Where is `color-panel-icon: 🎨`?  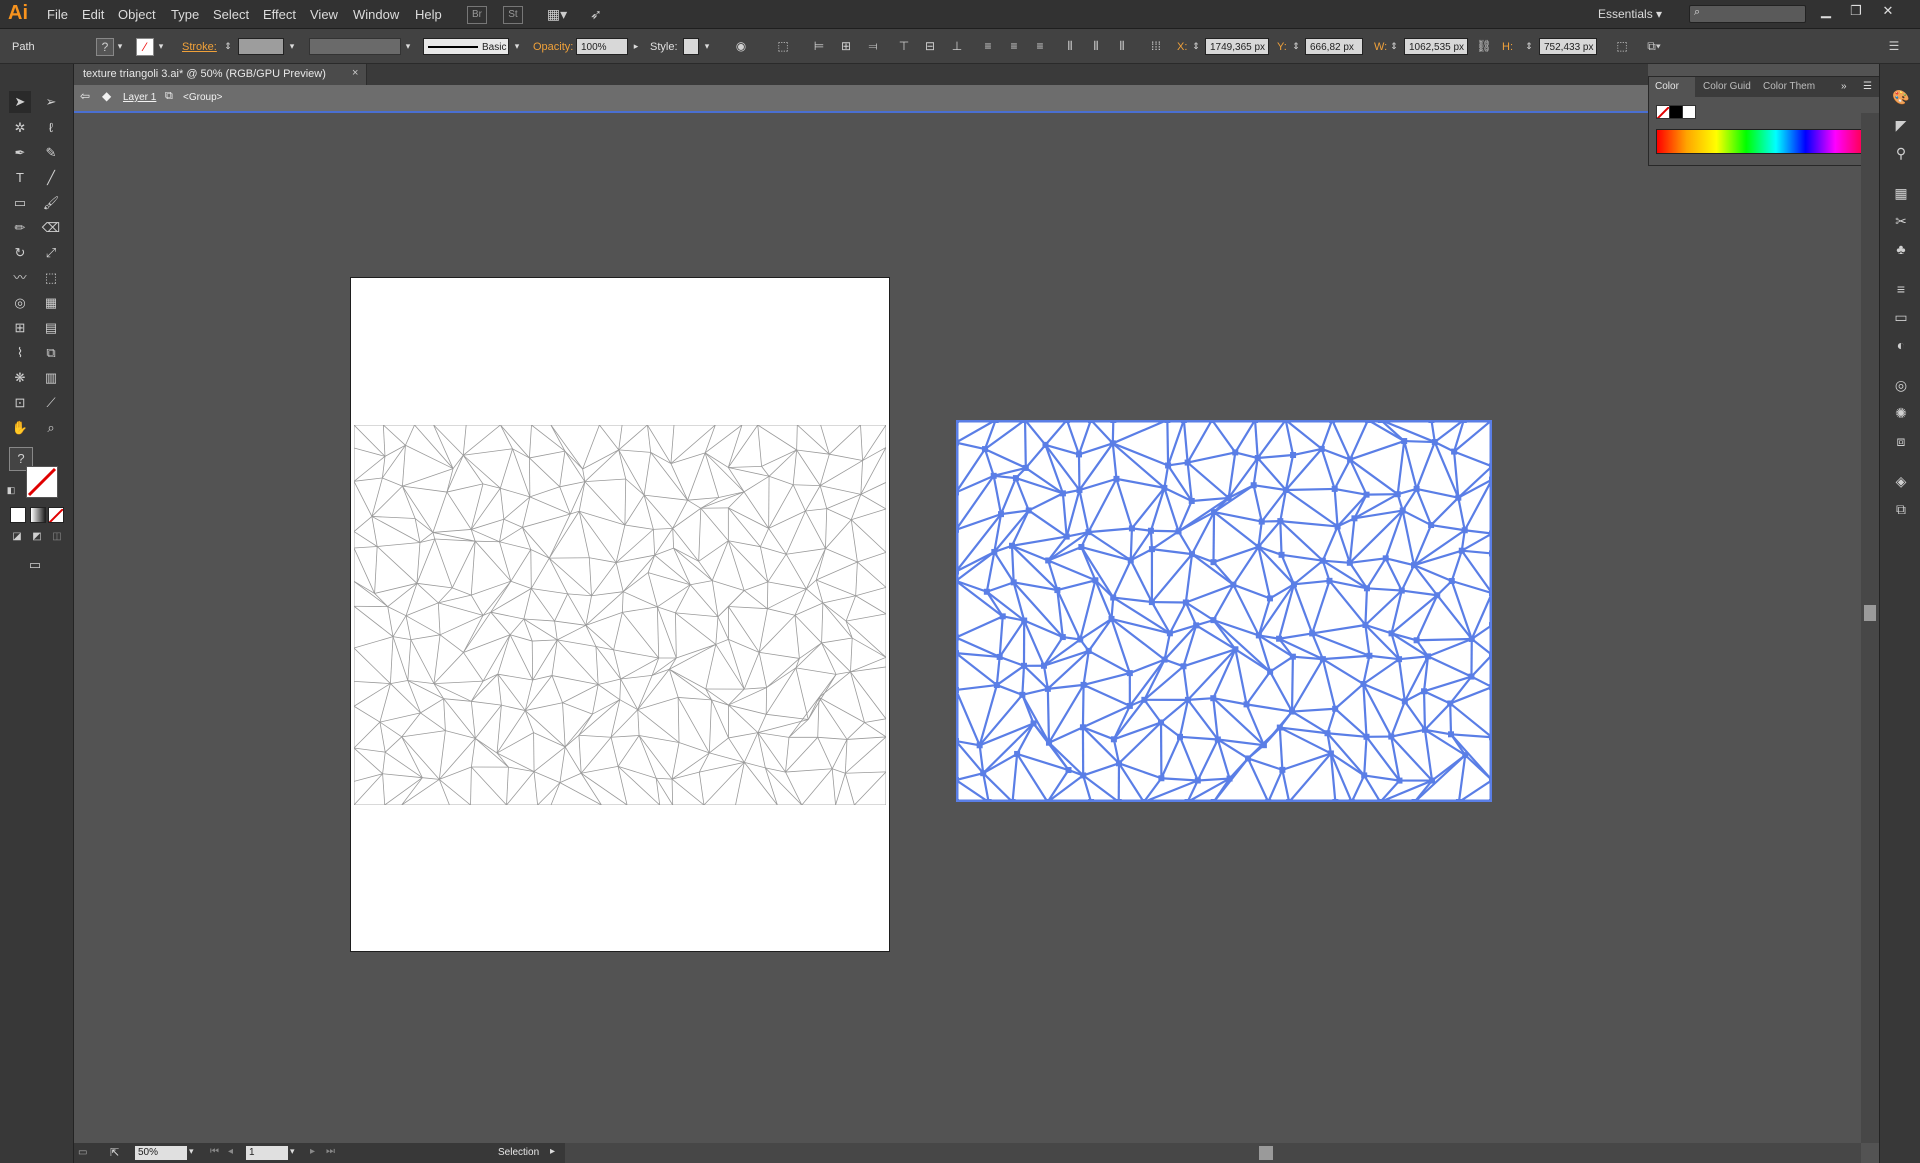 color-panel-icon: 🎨 is located at coordinates (1901, 97).